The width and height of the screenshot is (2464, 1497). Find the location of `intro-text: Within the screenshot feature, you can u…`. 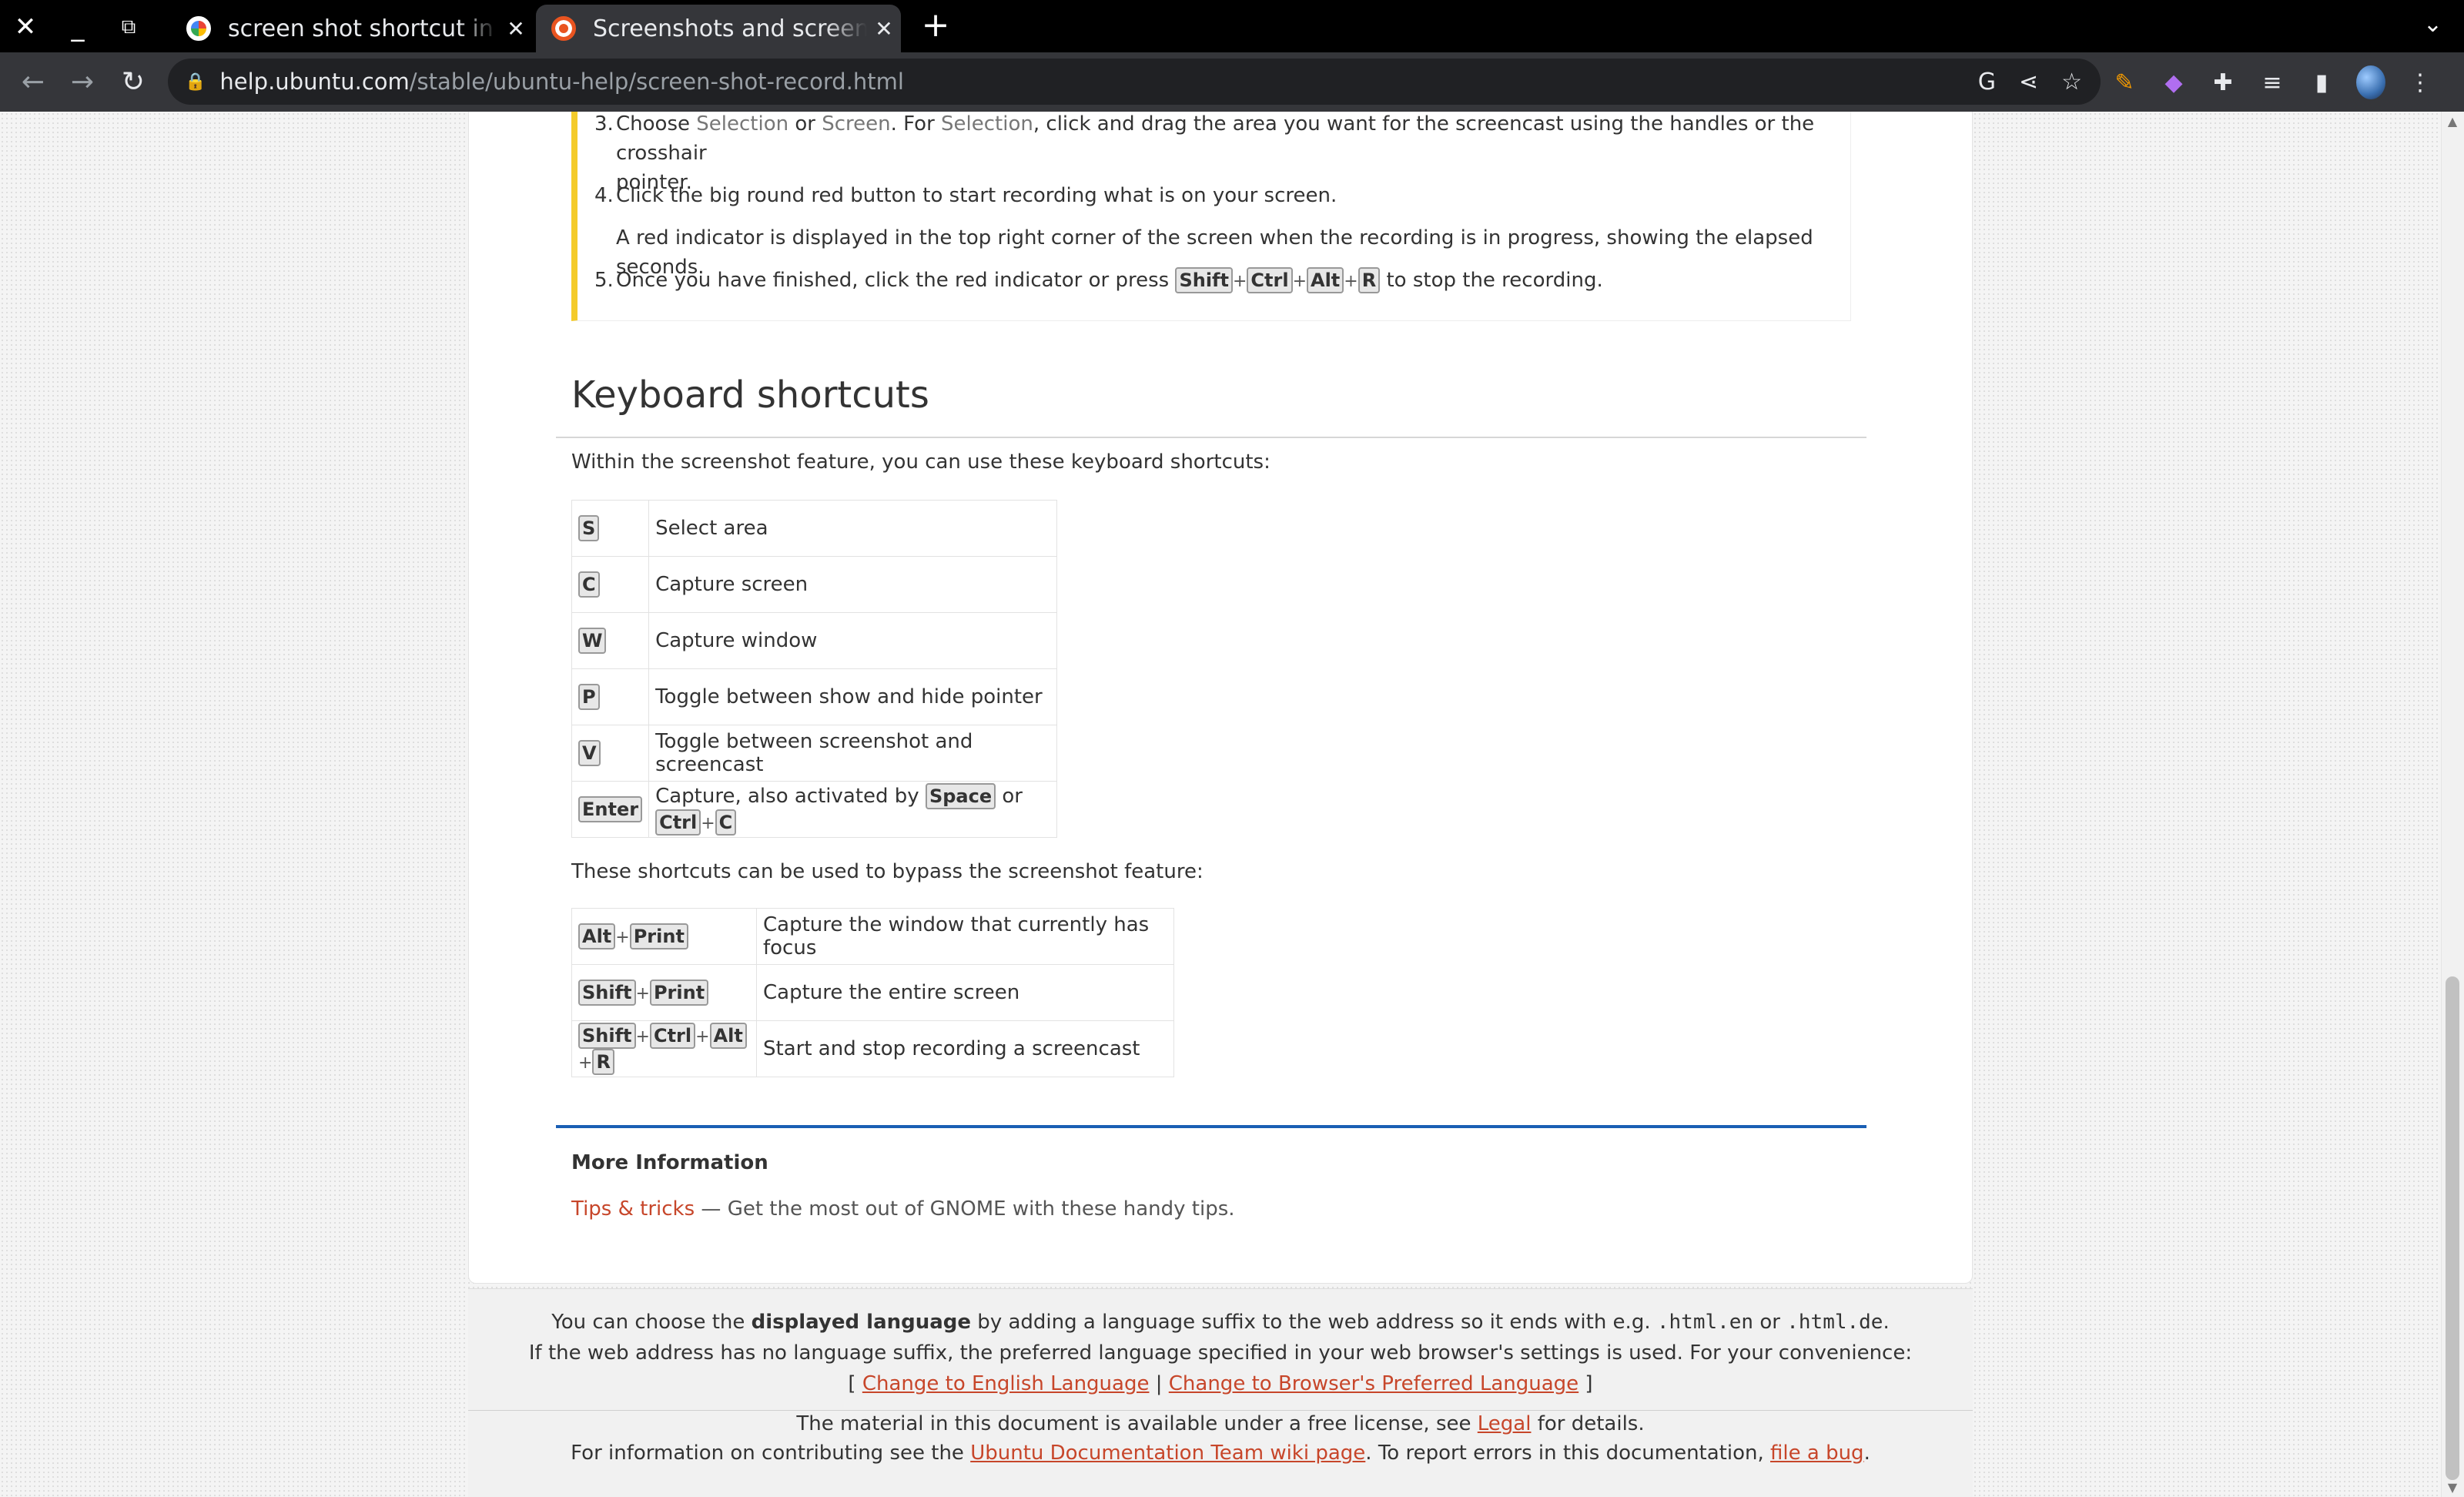

intro-text: Within the screenshot feature, you can u… is located at coordinates (920, 462).